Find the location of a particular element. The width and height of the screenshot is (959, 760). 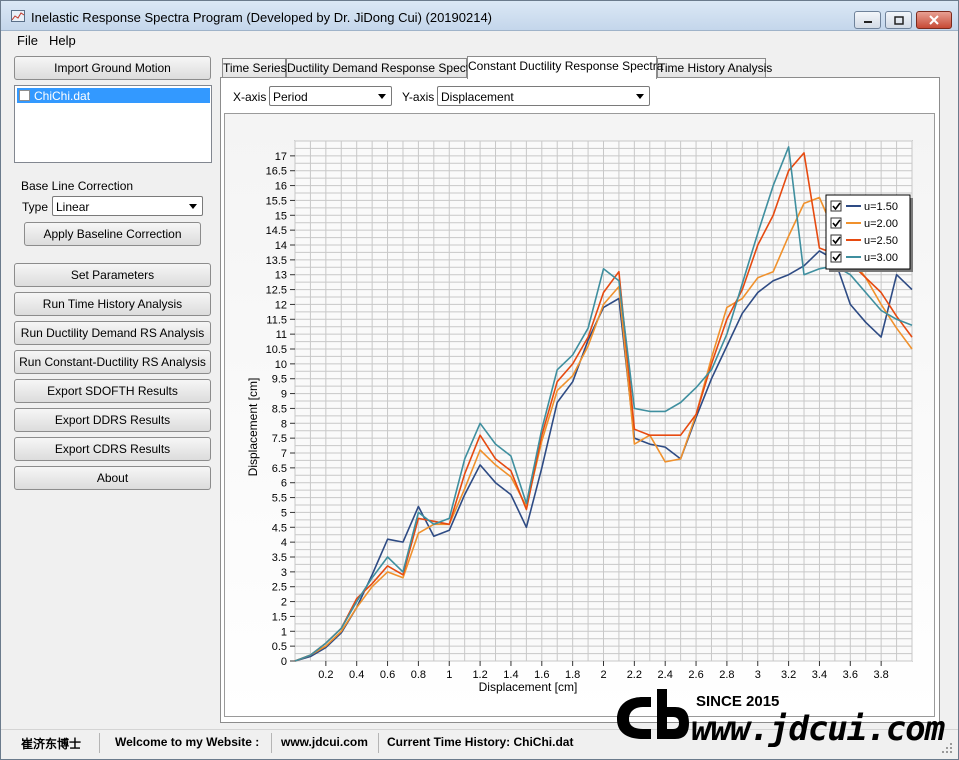

y-tick-label: 11.5 is located at coordinates (276, 320).